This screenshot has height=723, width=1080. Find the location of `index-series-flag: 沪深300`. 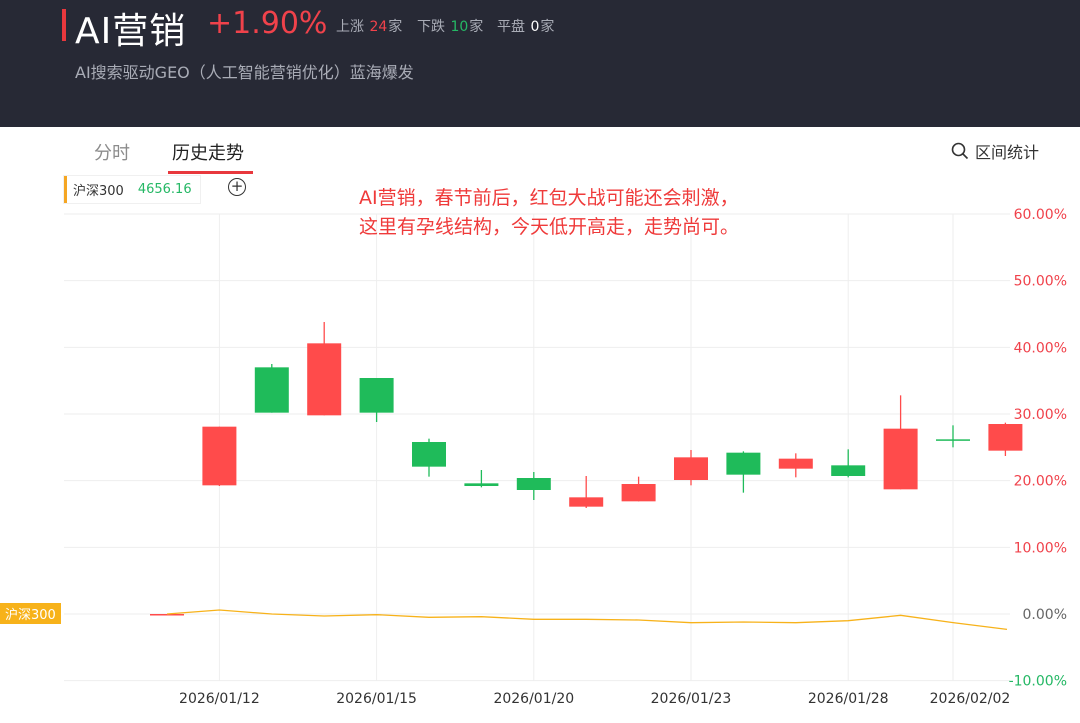

index-series-flag: 沪深300 is located at coordinates (30, 613).